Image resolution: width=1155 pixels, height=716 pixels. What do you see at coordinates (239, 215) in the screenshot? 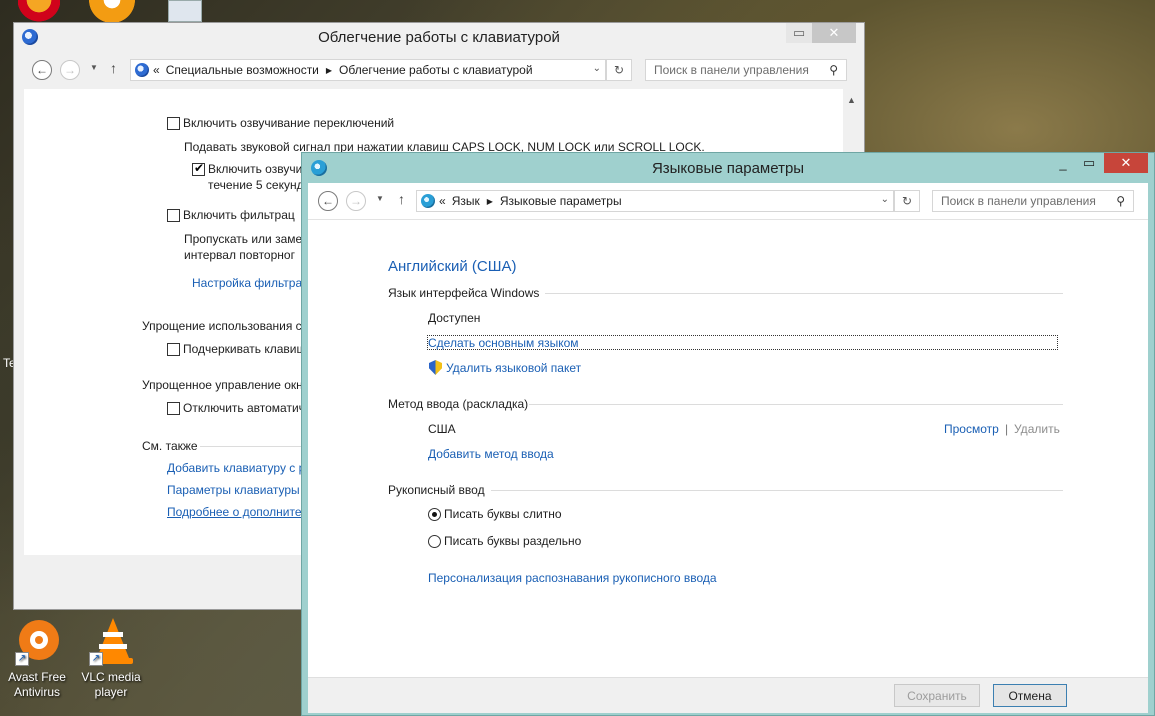
I see `filter-keys-label: Включить фильтрац` at bounding box center [239, 215].